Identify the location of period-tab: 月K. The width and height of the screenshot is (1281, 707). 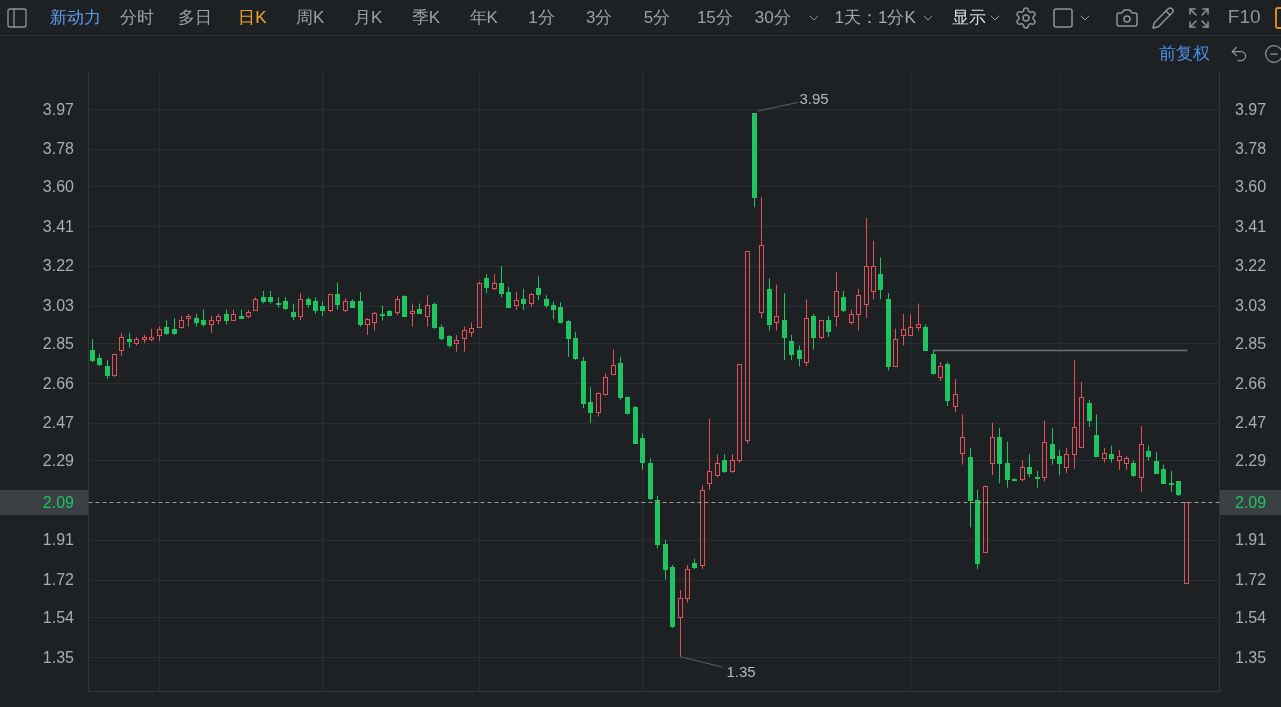
(368, 17).